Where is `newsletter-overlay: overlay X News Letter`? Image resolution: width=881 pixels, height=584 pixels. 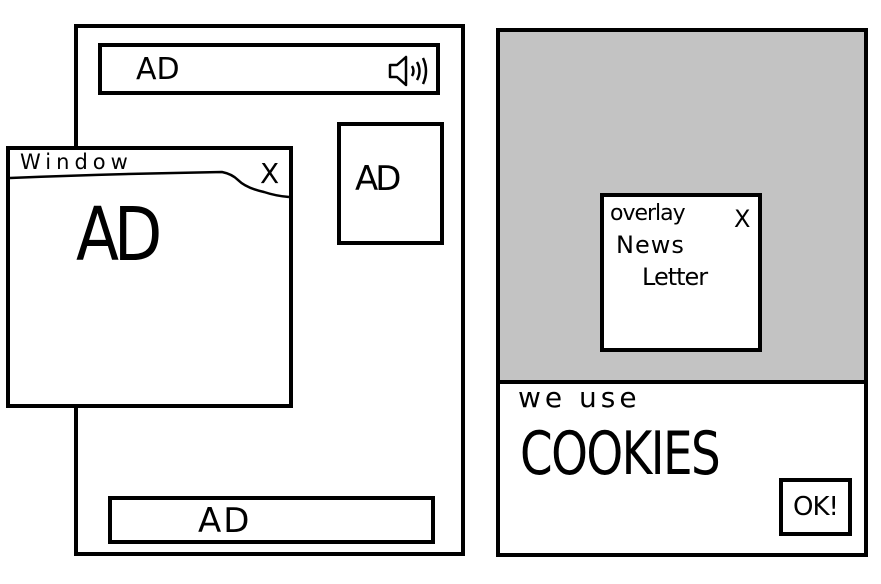
newsletter-overlay: overlay X News Letter is located at coordinates (681, 272).